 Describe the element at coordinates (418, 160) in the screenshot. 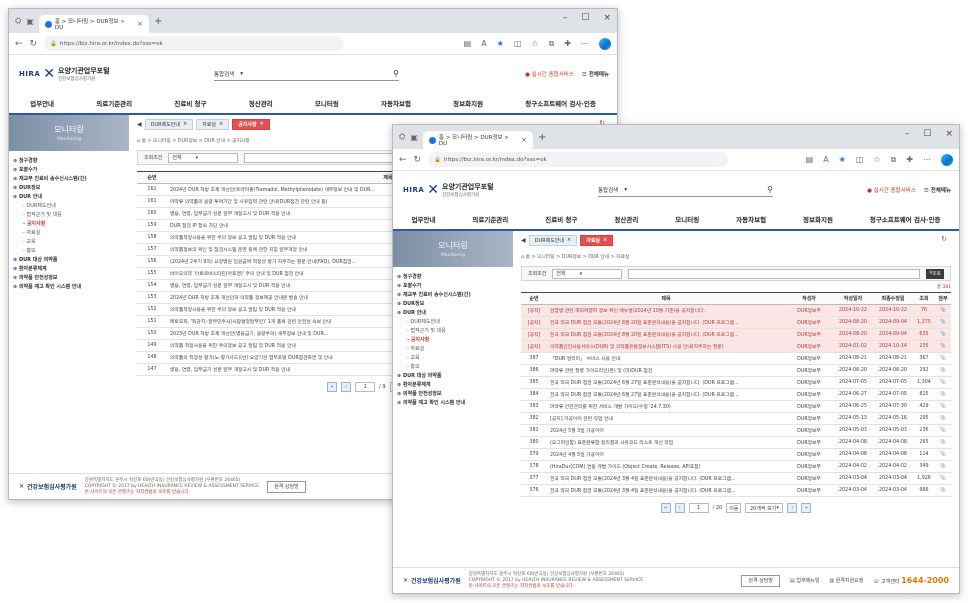

I see `refresh-icon: ↻` at that location.